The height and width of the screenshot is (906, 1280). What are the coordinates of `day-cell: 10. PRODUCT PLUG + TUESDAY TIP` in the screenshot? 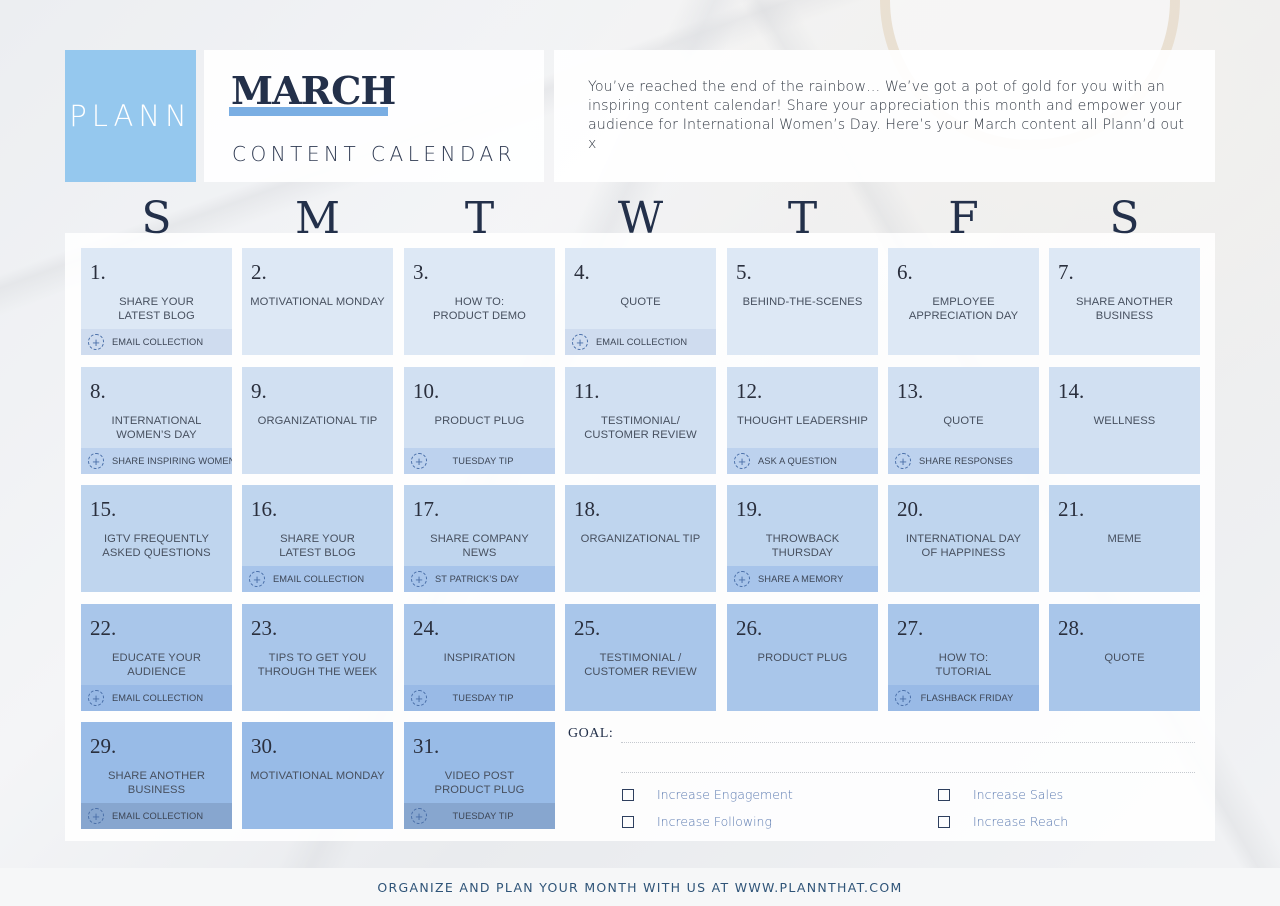 It's located at (479, 420).